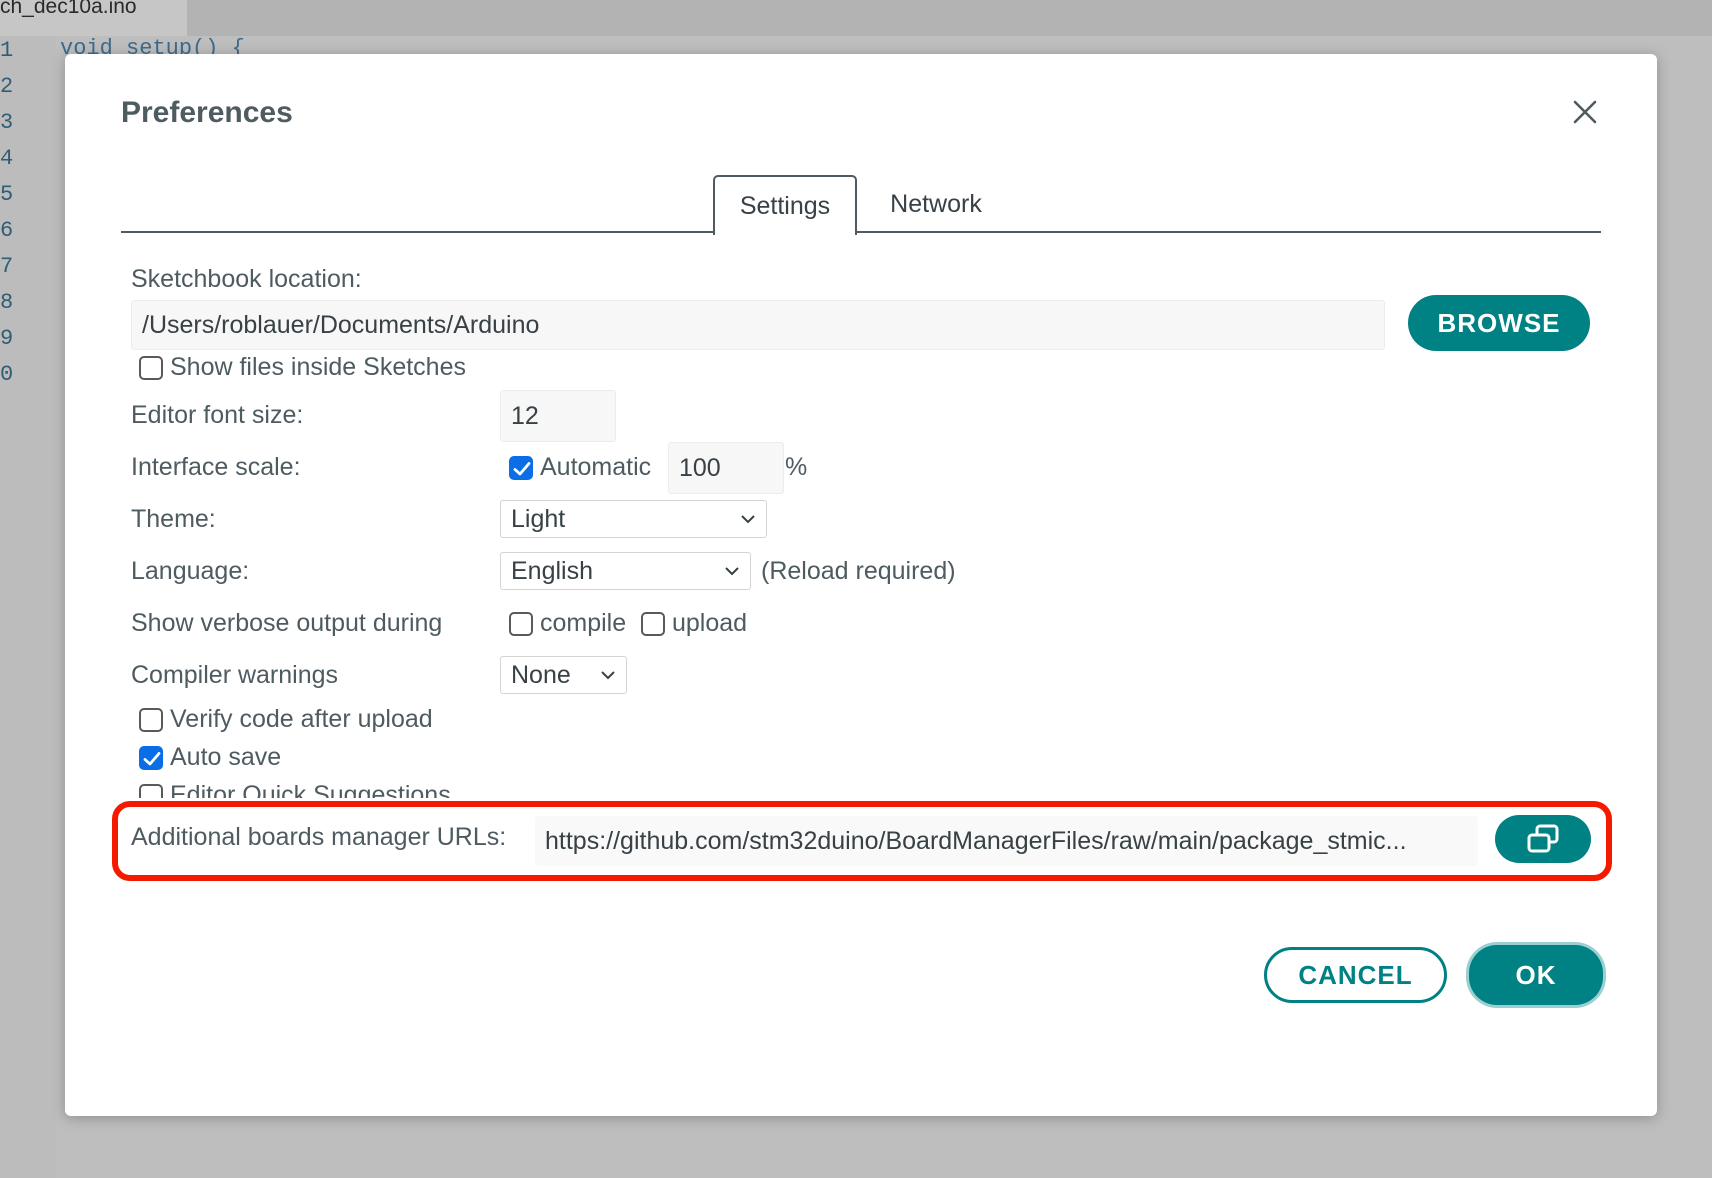 The image size is (1712, 1178). What do you see at coordinates (856, 18) in the screenshot?
I see `editor-tab-bar` at bounding box center [856, 18].